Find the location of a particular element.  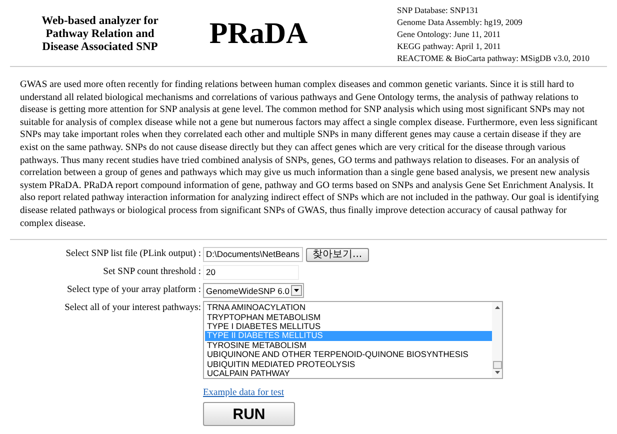

field-label: Set SNP count threshold : is located at coordinates (152, 273).